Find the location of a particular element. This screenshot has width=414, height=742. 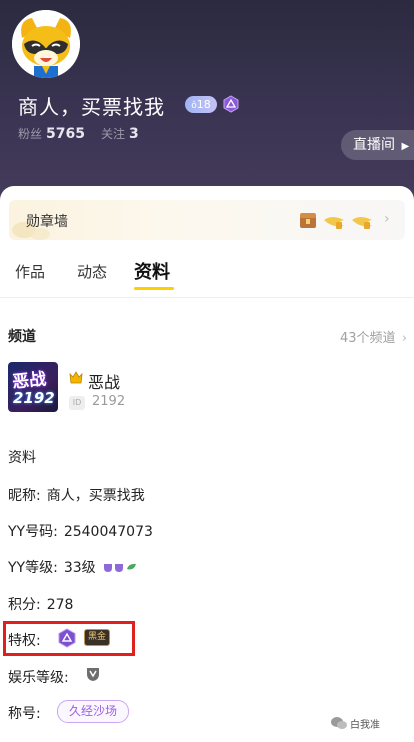

play-arrow-icon: ▶ is located at coordinates (405, 146).